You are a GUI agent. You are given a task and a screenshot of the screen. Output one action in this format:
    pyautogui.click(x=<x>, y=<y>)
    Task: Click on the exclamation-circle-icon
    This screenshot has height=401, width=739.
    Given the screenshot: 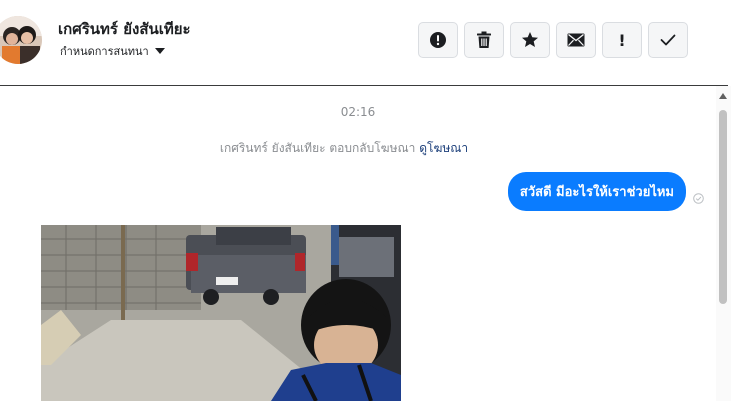 What is the action you would take?
    pyautogui.click(x=438, y=40)
    